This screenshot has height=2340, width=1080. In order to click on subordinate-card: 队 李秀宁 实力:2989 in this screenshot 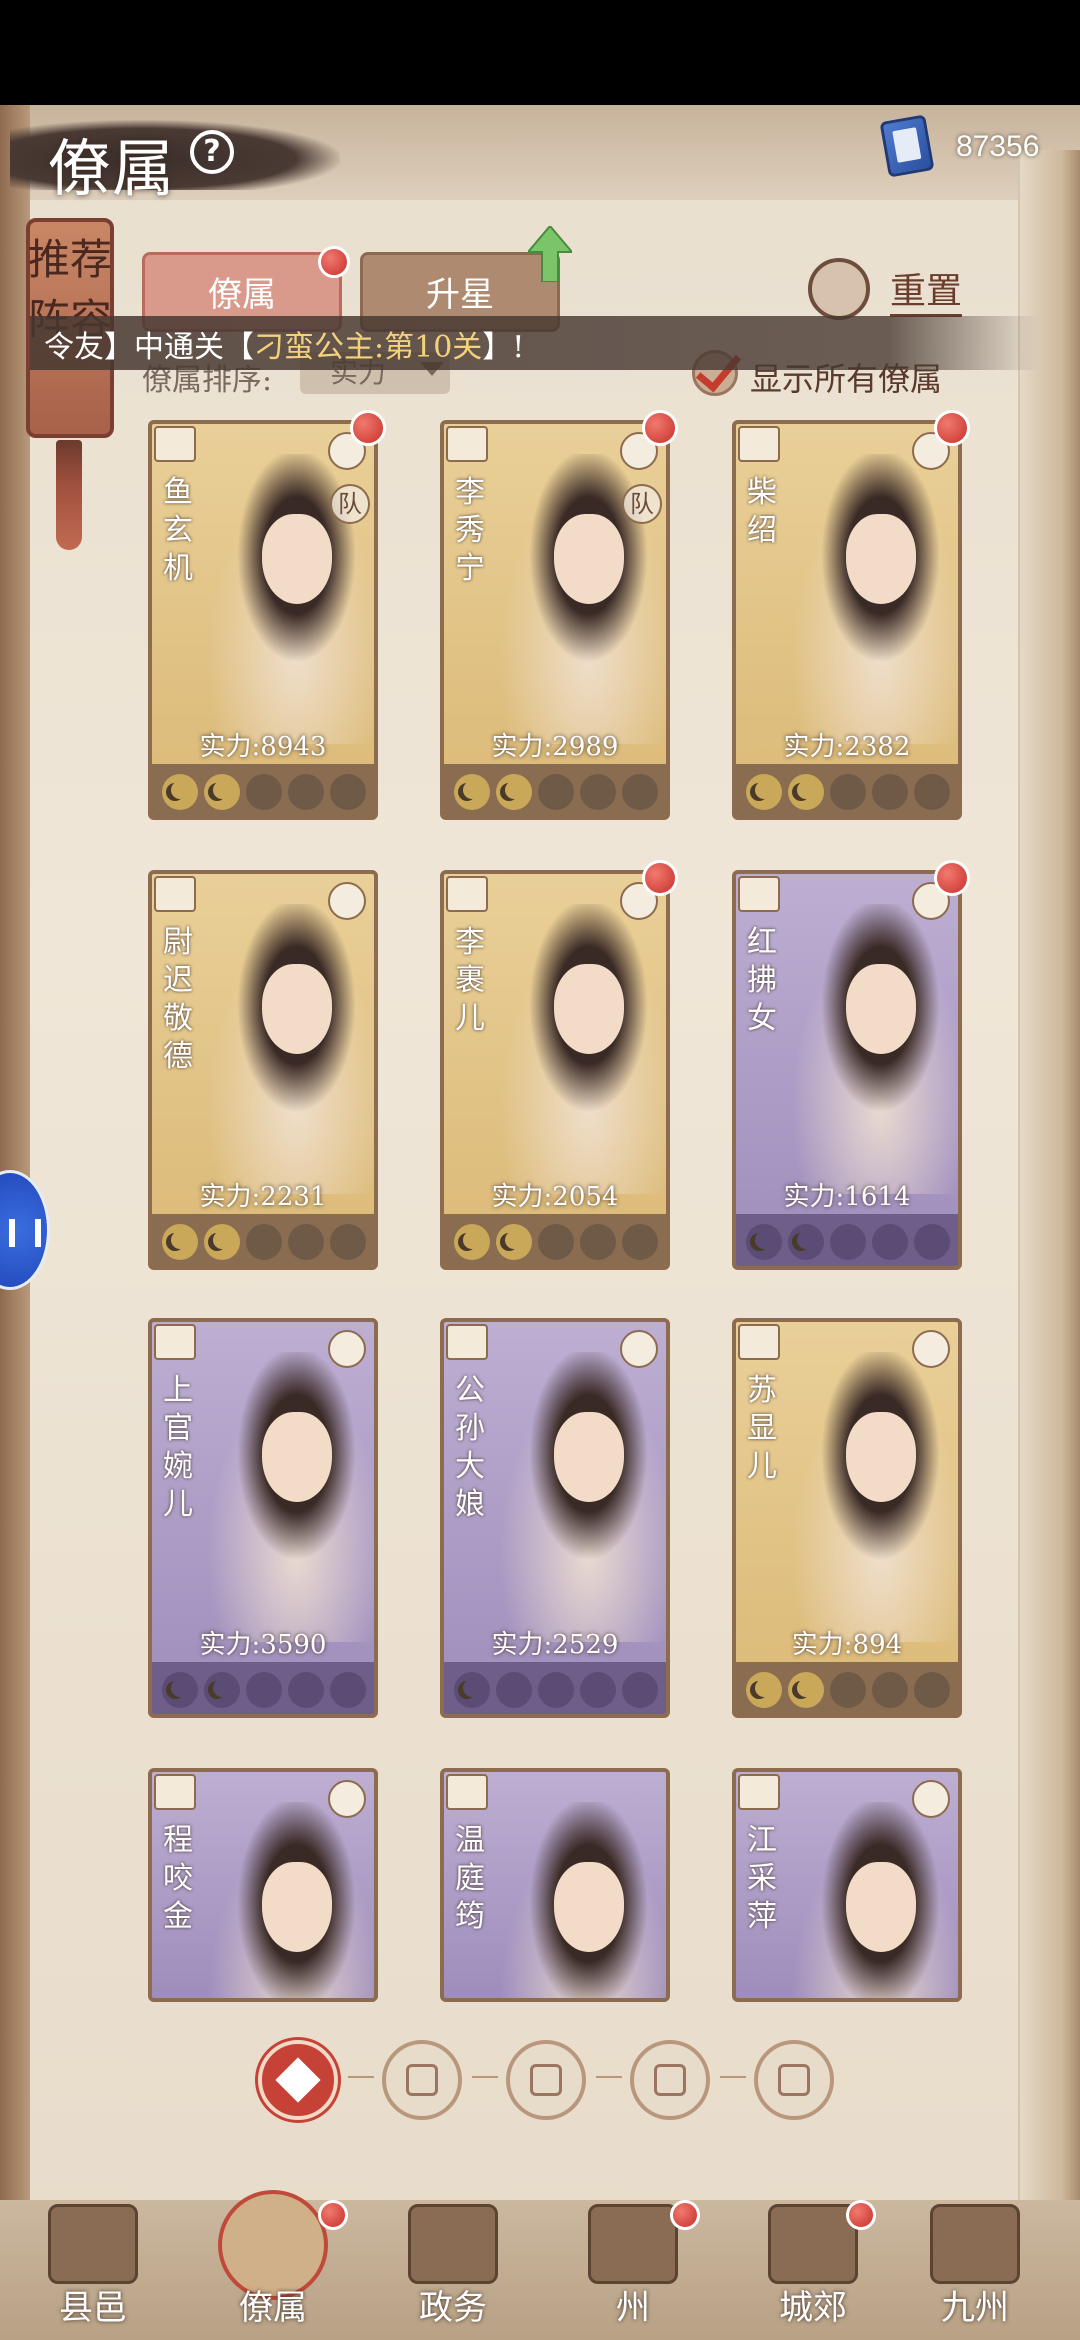, I will do `click(555, 620)`.